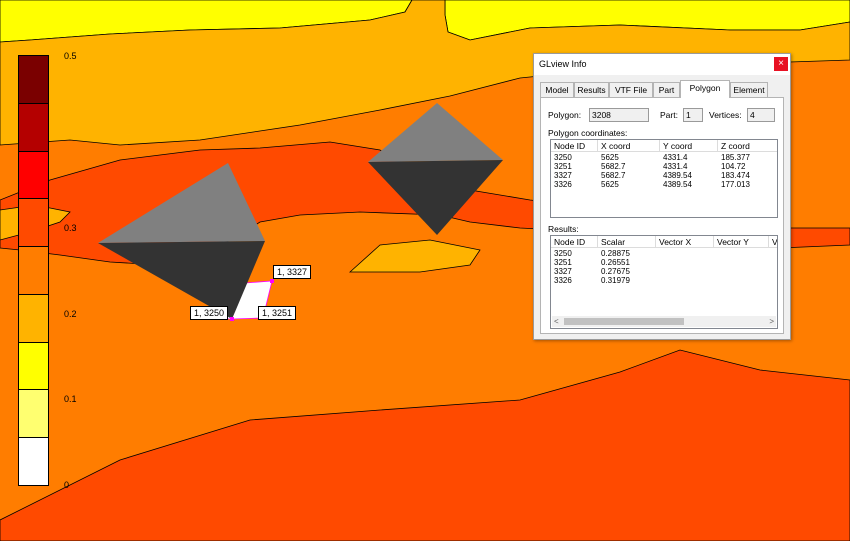  I want to click on dialog-titlebar: GLview Info ×, so click(662, 64).